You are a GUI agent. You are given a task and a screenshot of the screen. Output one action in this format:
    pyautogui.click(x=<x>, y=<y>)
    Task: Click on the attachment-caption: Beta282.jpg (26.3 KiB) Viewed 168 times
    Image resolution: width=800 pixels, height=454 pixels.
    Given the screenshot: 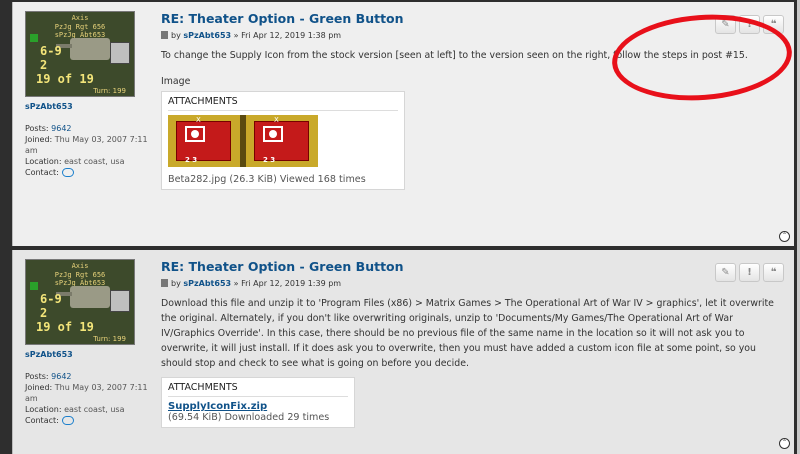 What is the action you would take?
    pyautogui.click(x=267, y=179)
    